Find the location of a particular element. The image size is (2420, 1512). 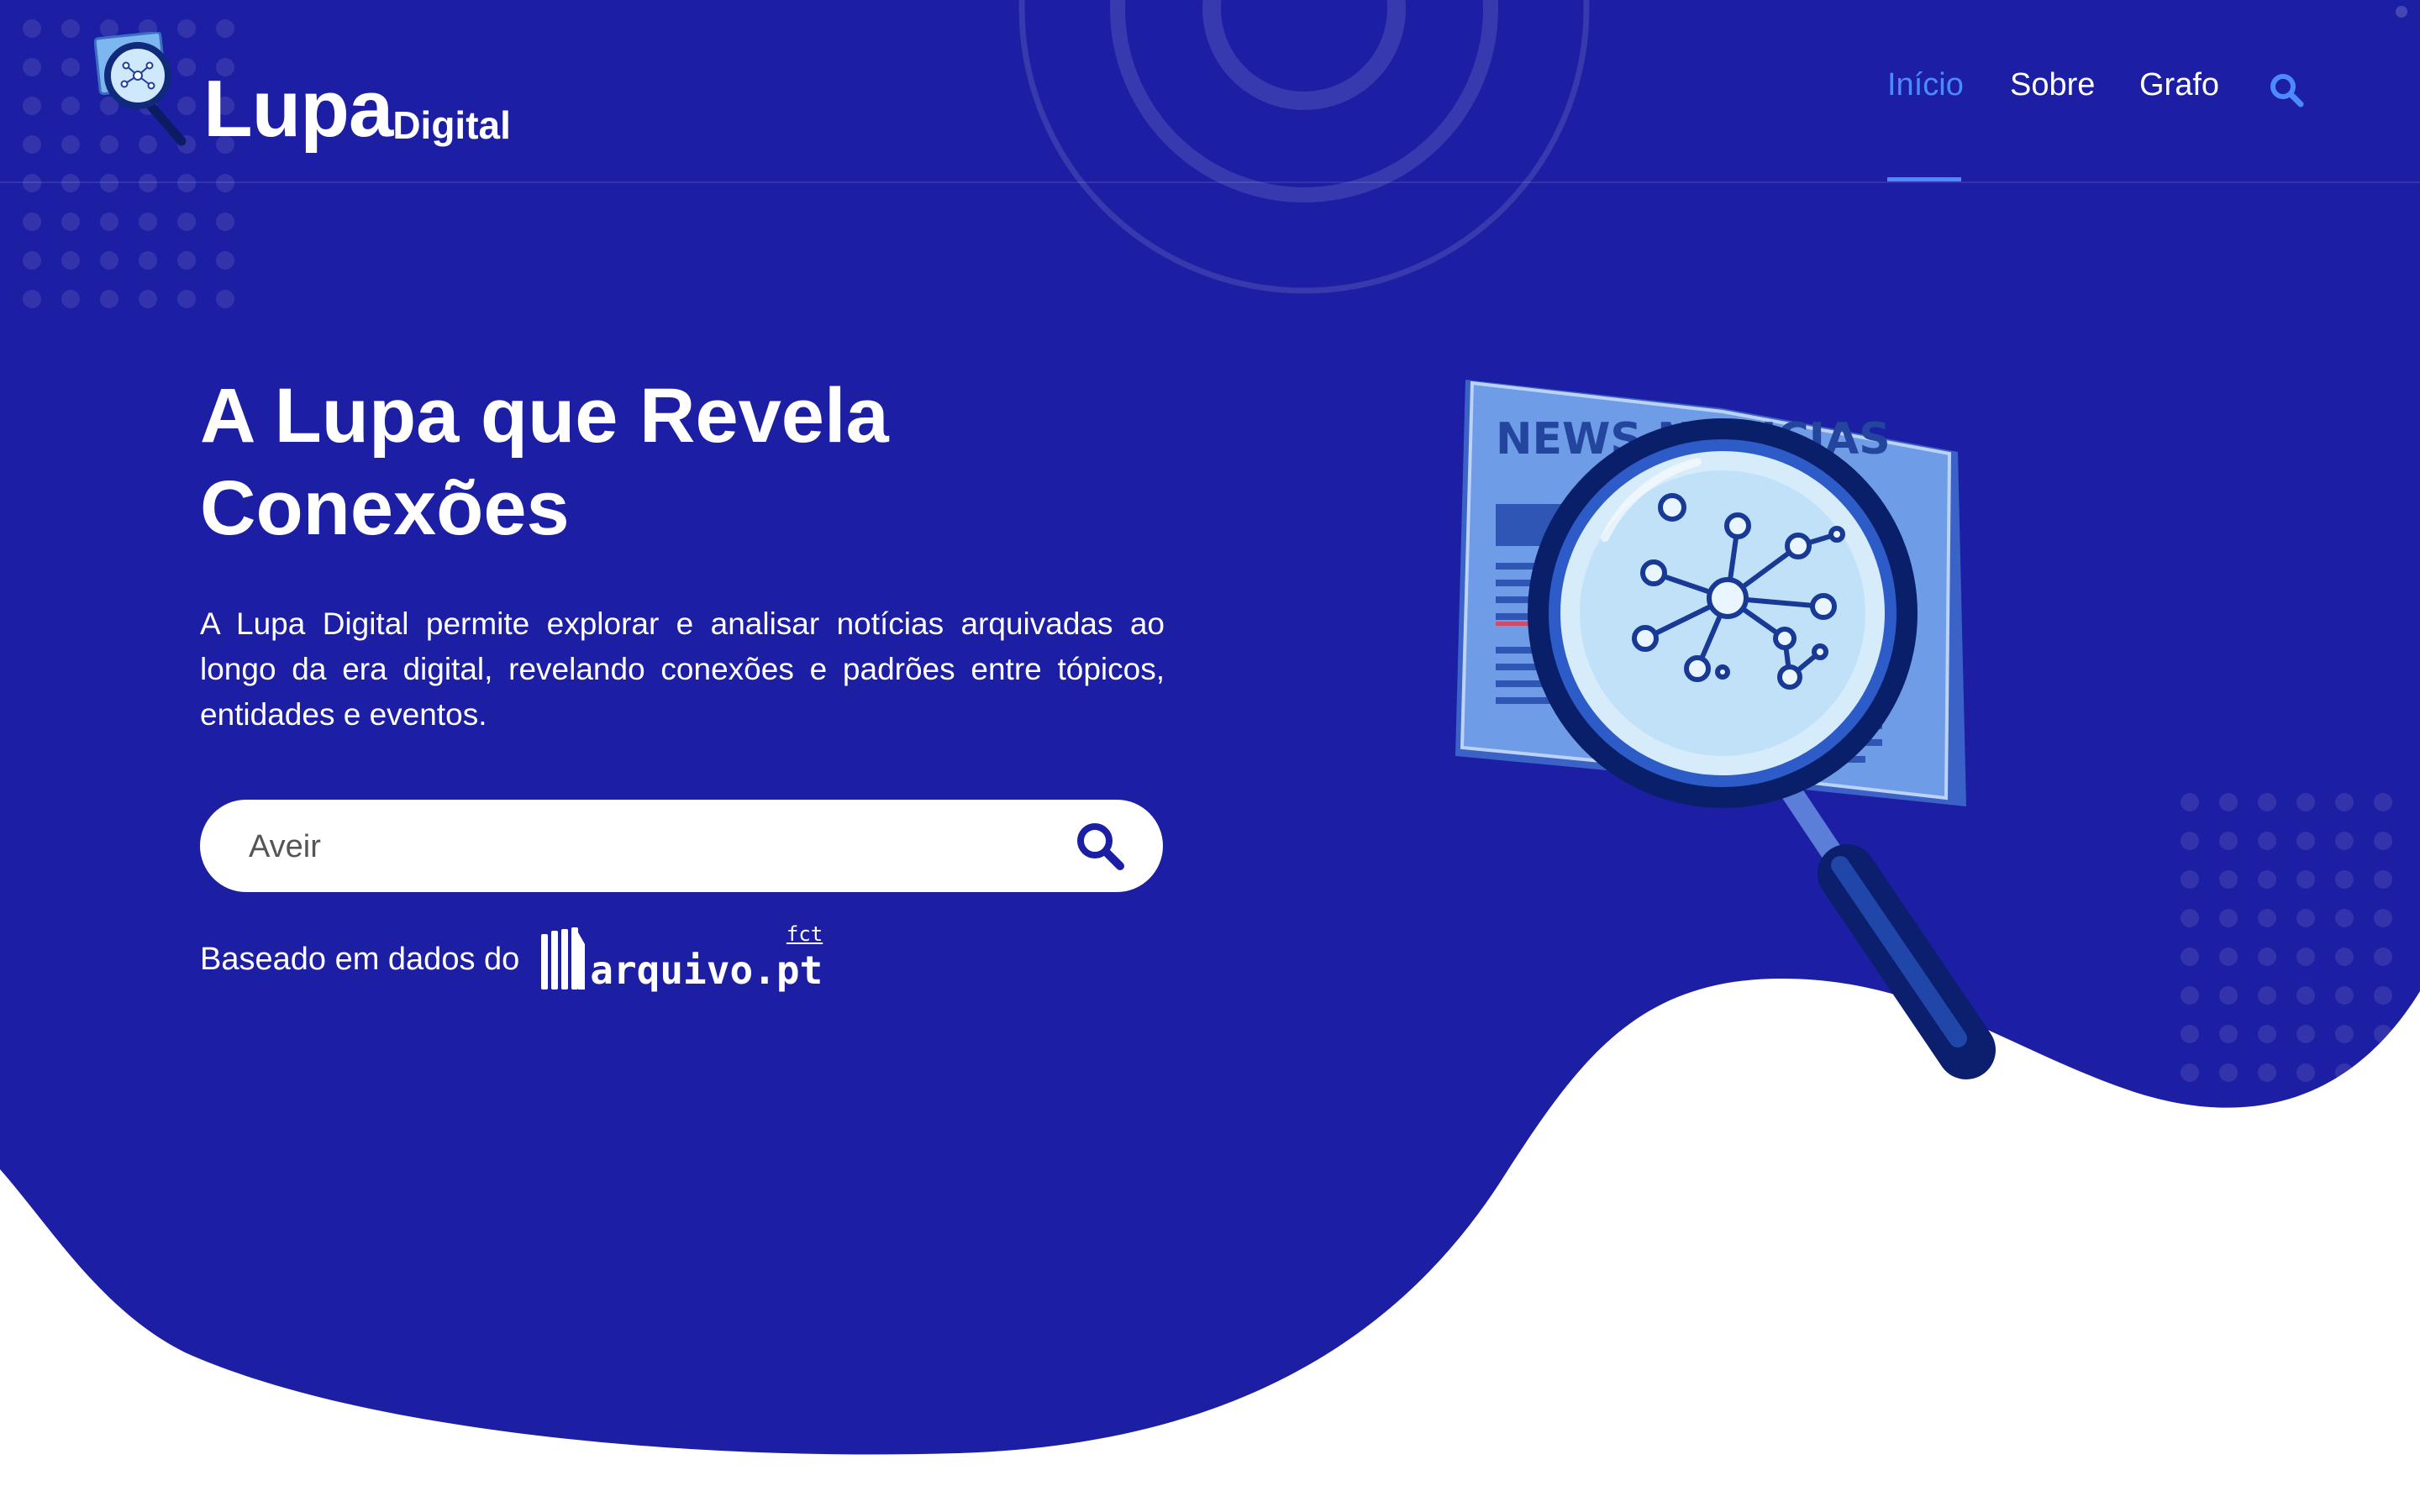

search-input is located at coordinates (627, 847).